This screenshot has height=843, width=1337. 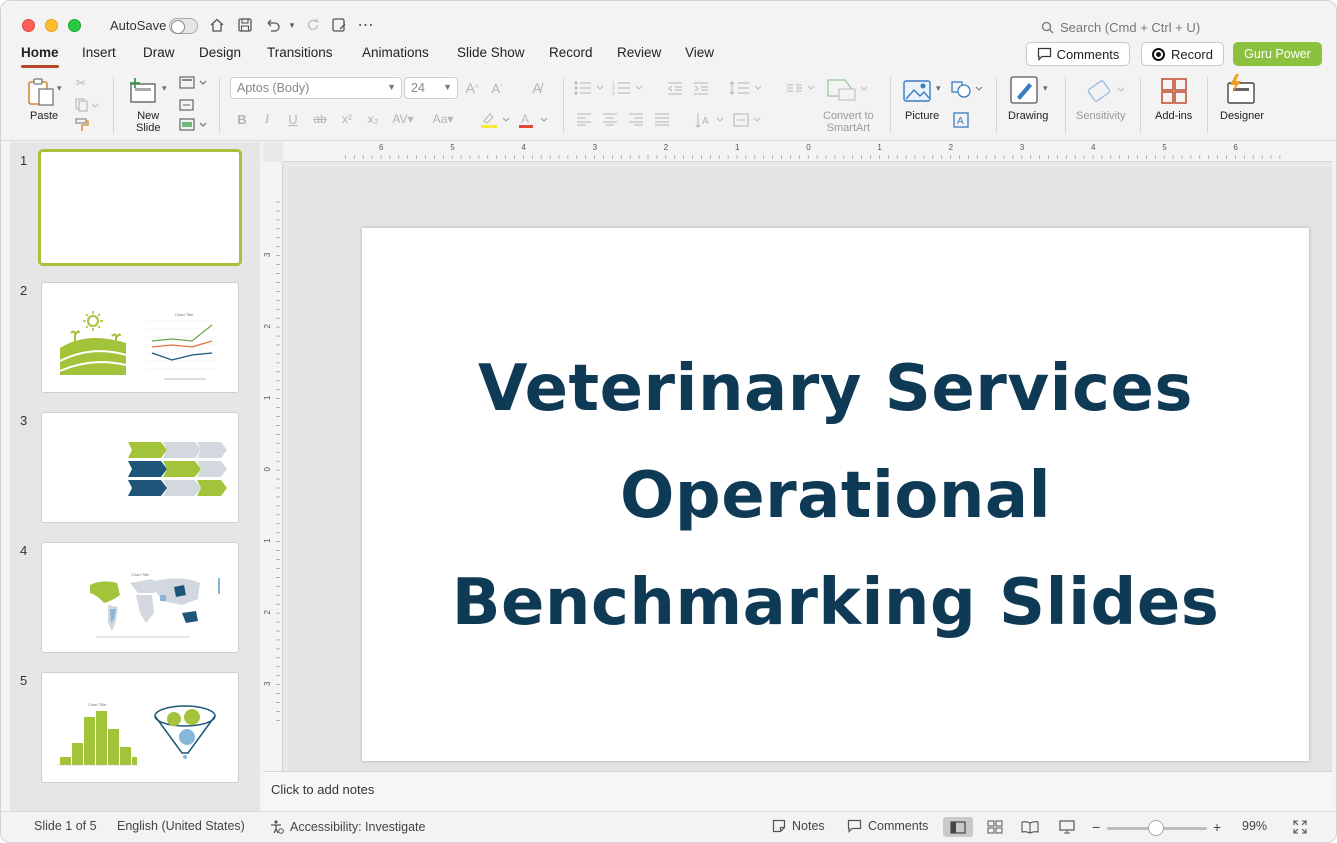 I want to click on tab-design: Design, so click(x=220, y=52).